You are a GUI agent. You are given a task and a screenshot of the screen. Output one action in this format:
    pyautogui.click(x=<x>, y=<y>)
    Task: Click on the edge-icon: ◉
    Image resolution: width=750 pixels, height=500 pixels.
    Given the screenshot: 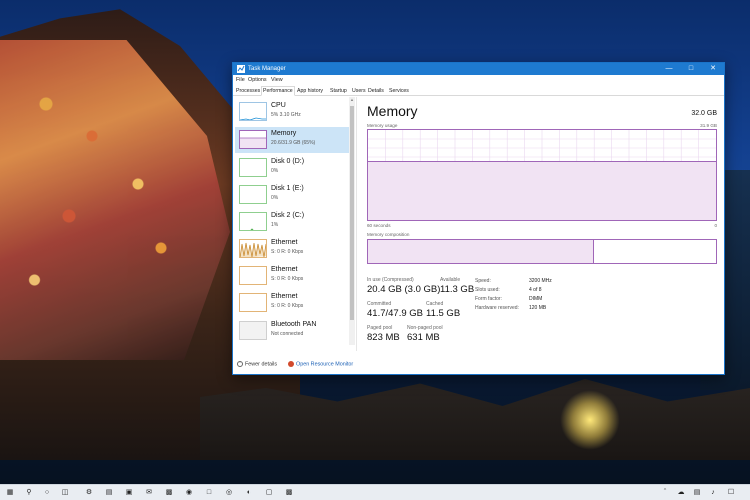 What is the action you would take?
    pyautogui.click(x=189, y=493)
    